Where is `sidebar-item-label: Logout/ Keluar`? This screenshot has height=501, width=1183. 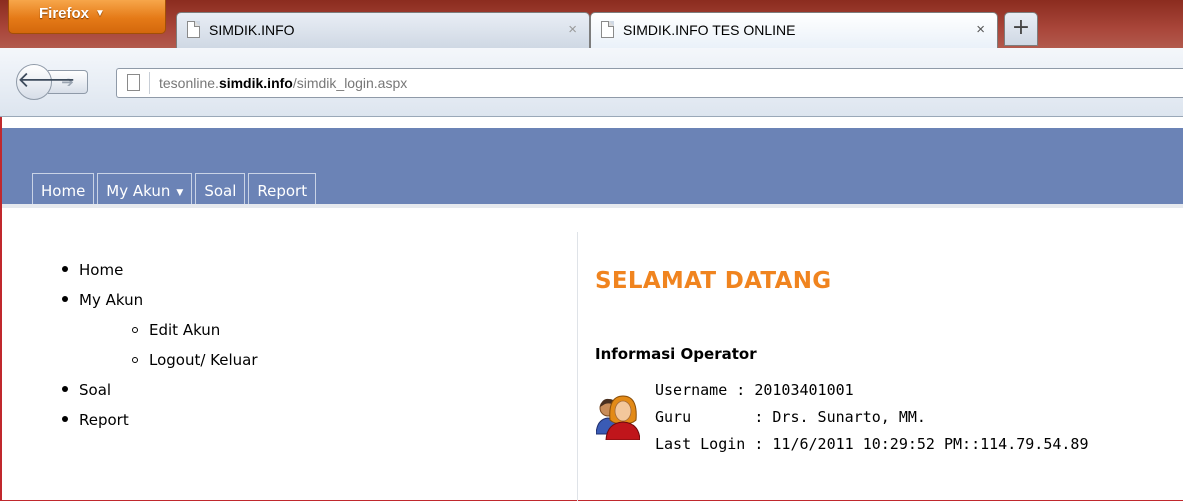 sidebar-item-label: Logout/ Keluar is located at coordinates (203, 360).